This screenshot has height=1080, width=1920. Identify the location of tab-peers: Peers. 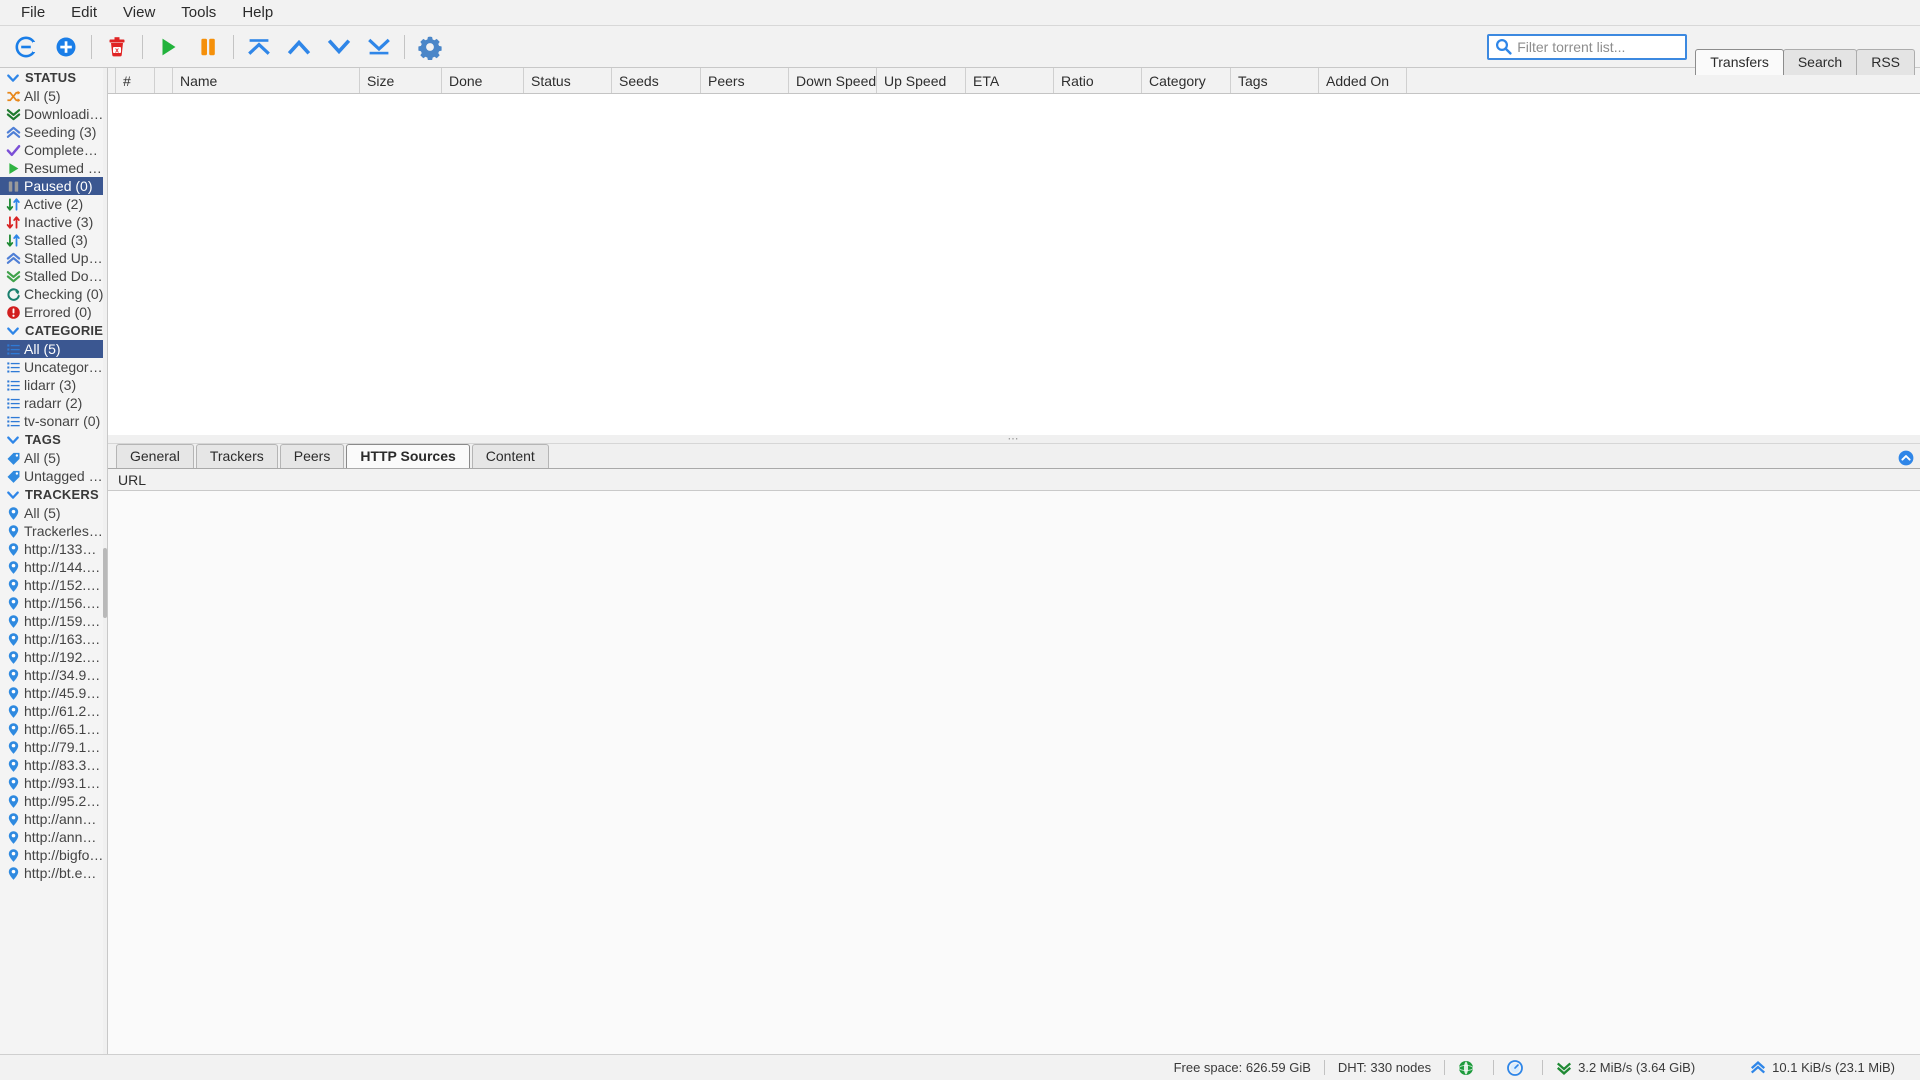
(312, 456).